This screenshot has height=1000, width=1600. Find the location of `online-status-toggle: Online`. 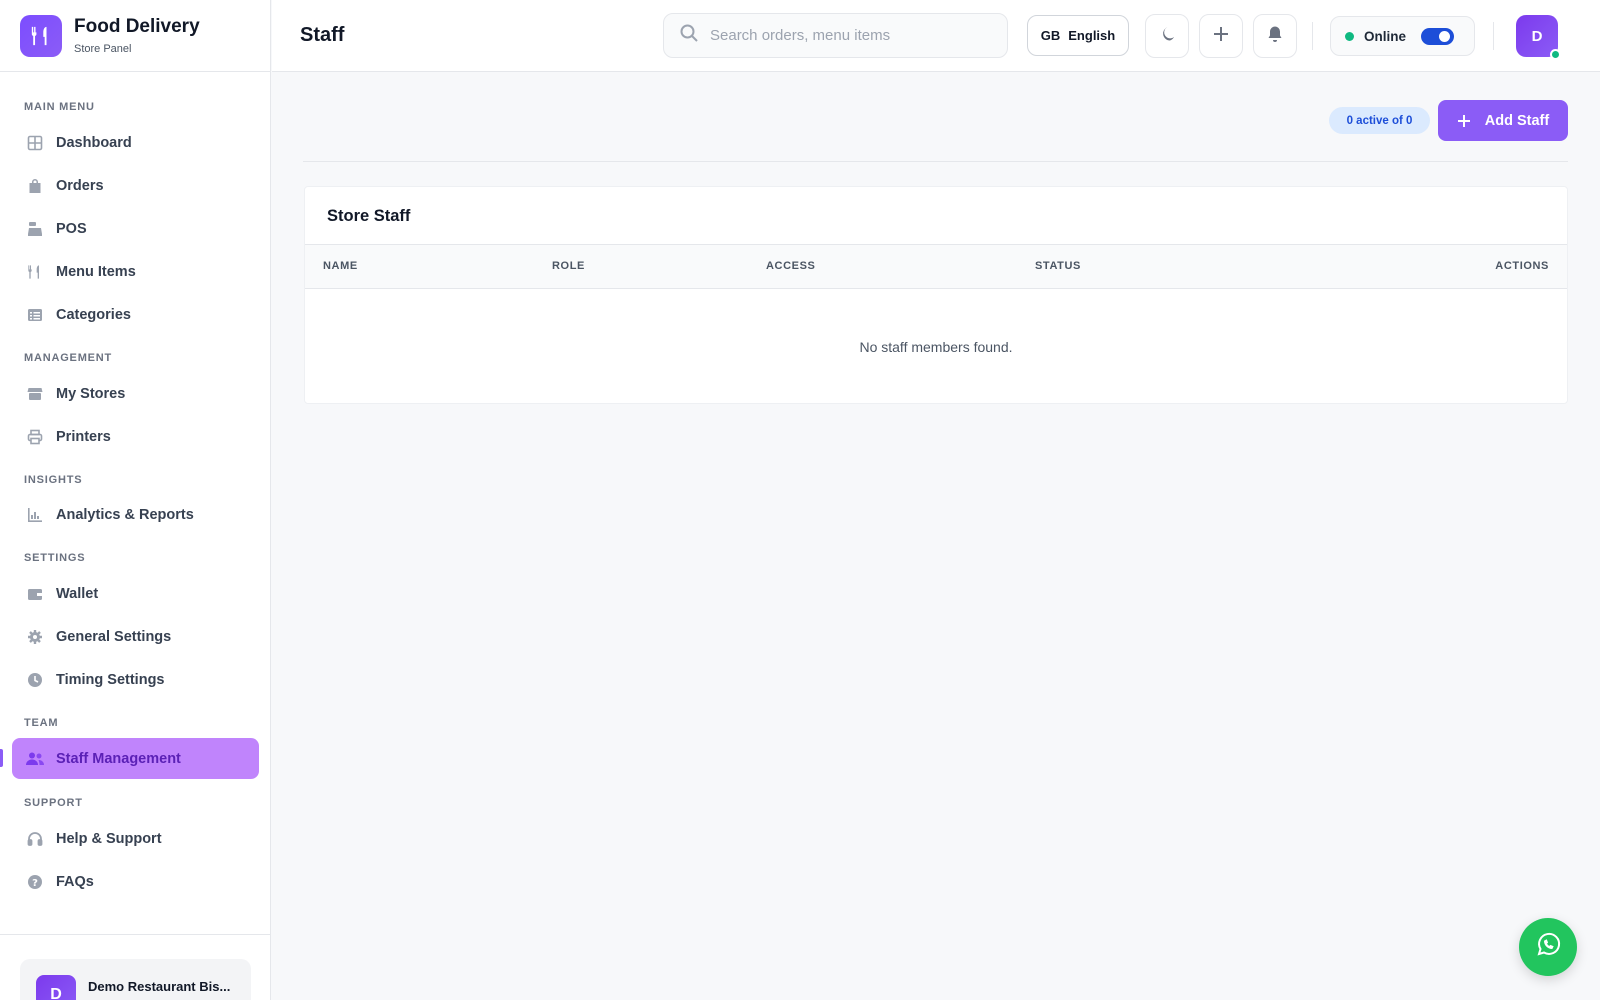

online-status-toggle: Online is located at coordinates (1402, 36).